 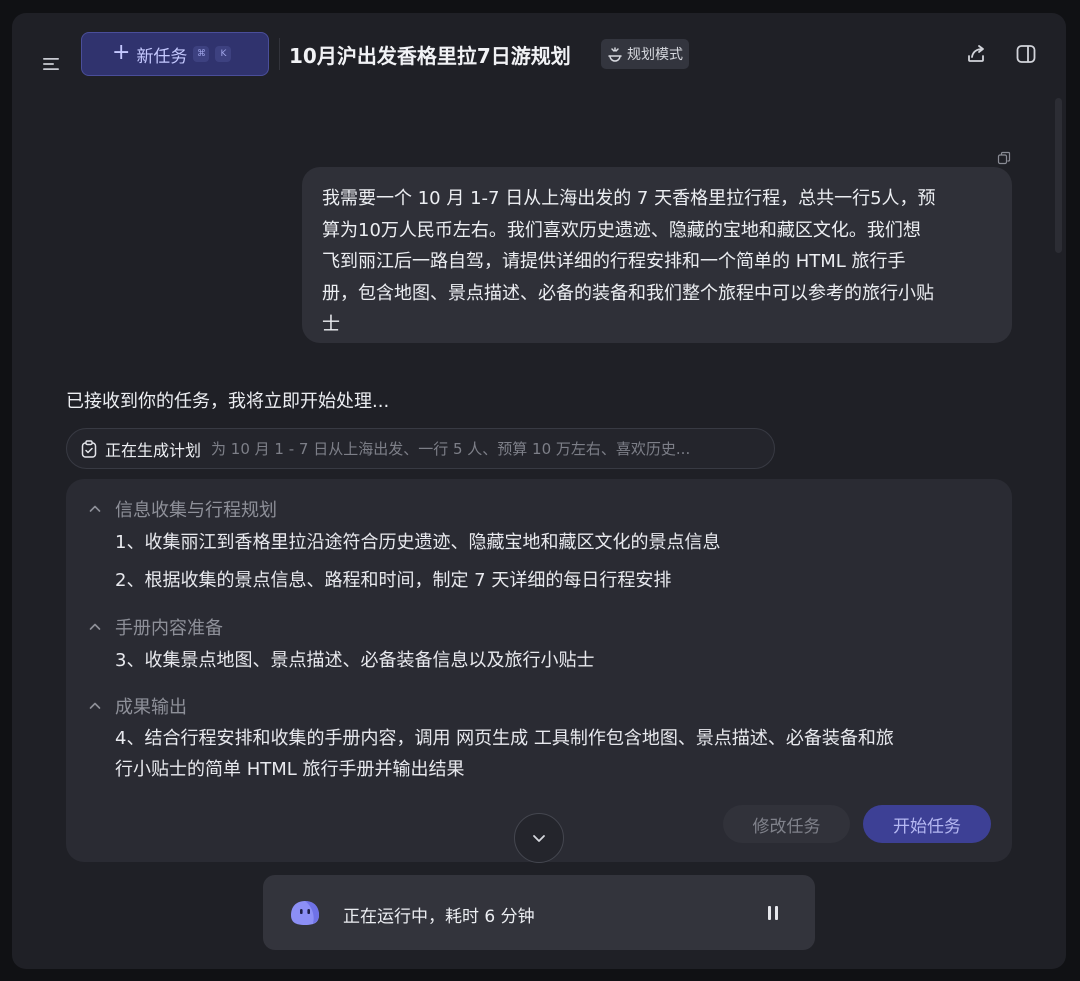 What do you see at coordinates (223, 54) in the screenshot?
I see `shortcut-key-k: K` at bounding box center [223, 54].